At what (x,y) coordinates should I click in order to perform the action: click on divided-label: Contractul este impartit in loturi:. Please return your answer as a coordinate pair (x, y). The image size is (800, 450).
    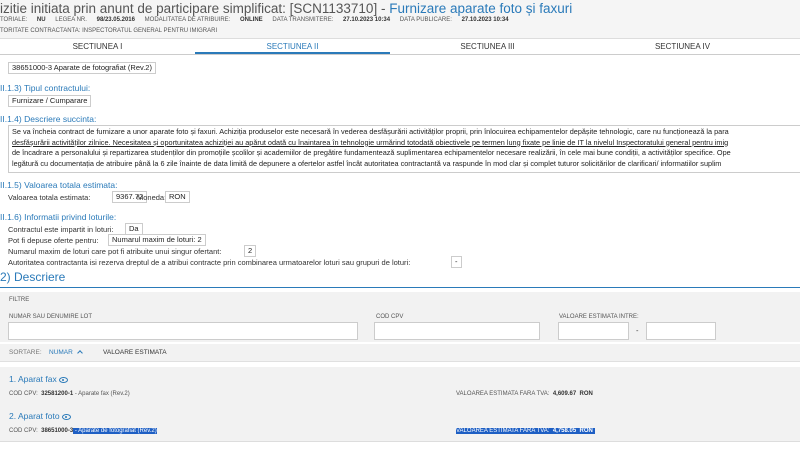
    Looking at the image, I should click on (61, 229).